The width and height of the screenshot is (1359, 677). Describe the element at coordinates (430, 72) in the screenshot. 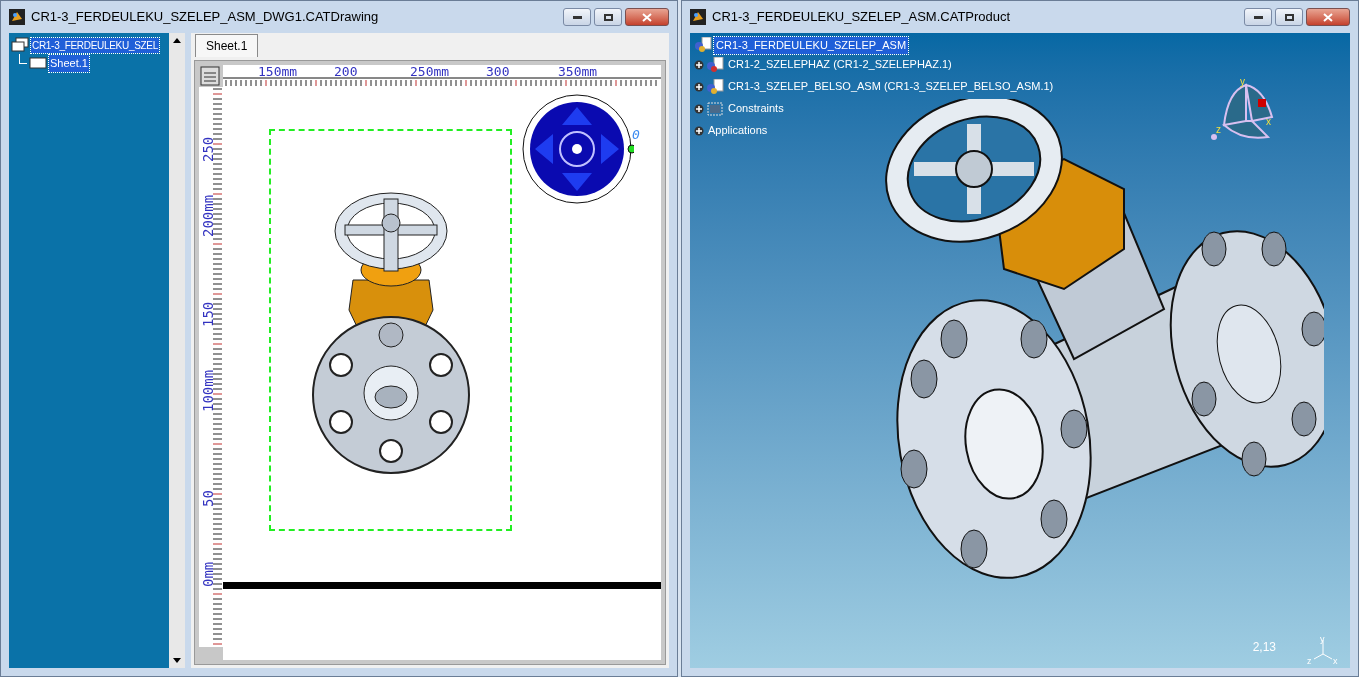

I see `ruler-label: 250mm` at that location.